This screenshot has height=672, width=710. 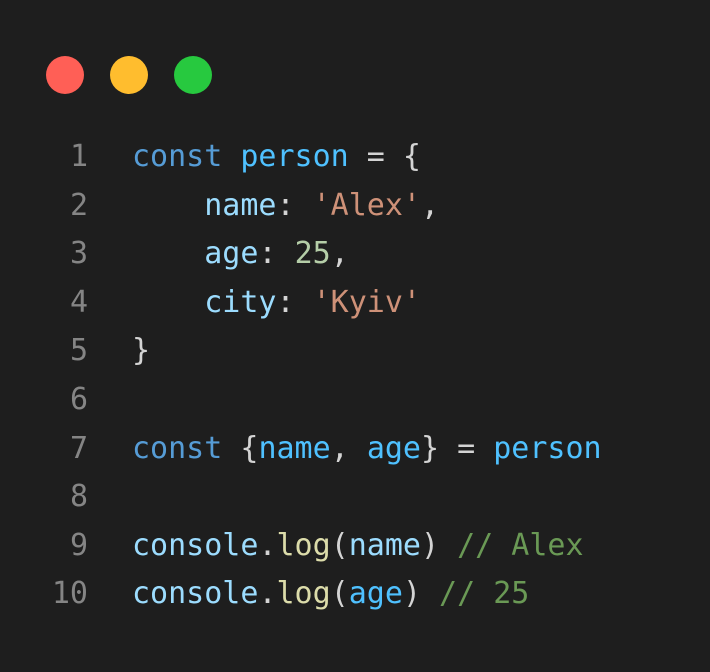 I want to click on code-text: age: 25,, so click(x=240, y=254).